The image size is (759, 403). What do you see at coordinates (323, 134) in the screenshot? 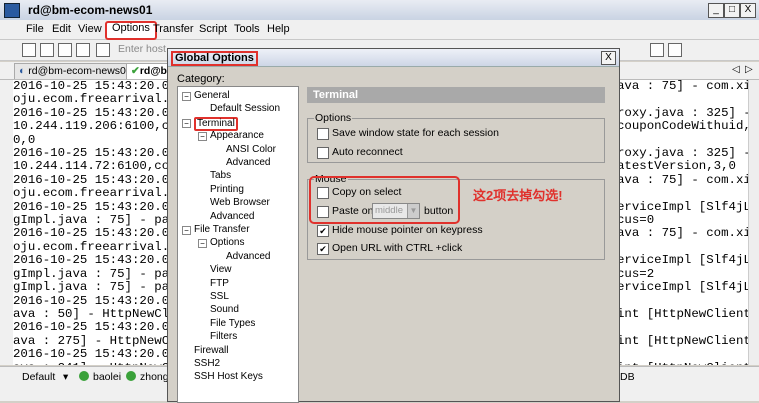
I see `save-window-state-checkbox` at bounding box center [323, 134].